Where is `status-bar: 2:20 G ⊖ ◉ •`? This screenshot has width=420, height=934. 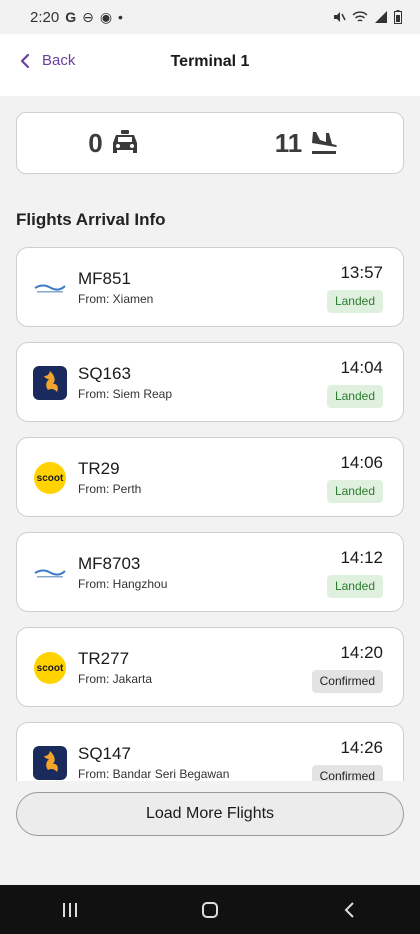 status-bar: 2:20 G ⊖ ◉ • is located at coordinates (210, 17).